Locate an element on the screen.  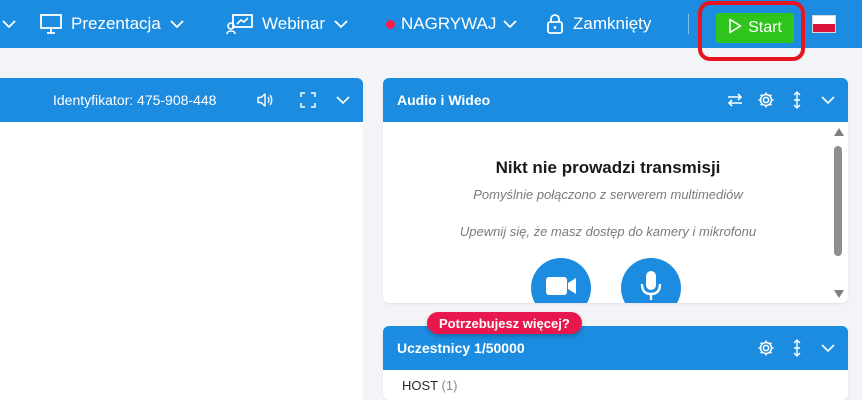
camera-icon is located at coordinates (561, 288).